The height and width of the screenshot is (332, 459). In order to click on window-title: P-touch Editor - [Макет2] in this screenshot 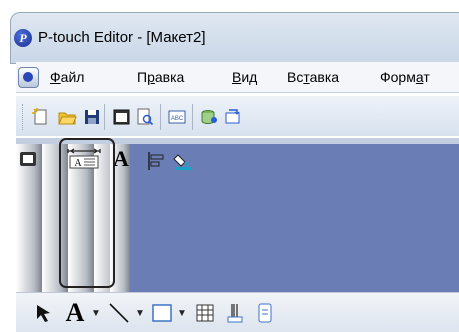, I will do `click(122, 37)`.